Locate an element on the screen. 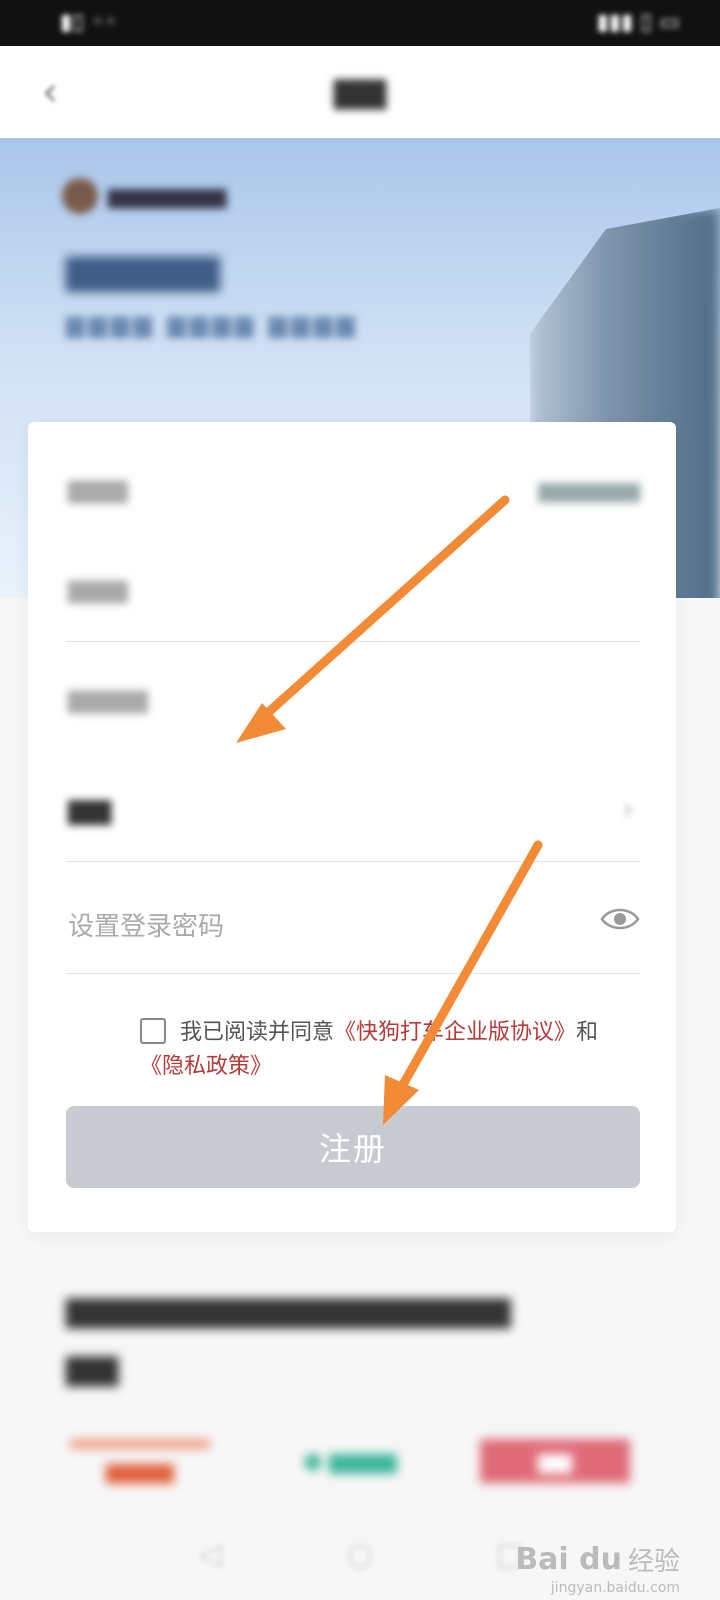 The image size is (720, 1600). agree-checkbox is located at coordinates (153, 1031).